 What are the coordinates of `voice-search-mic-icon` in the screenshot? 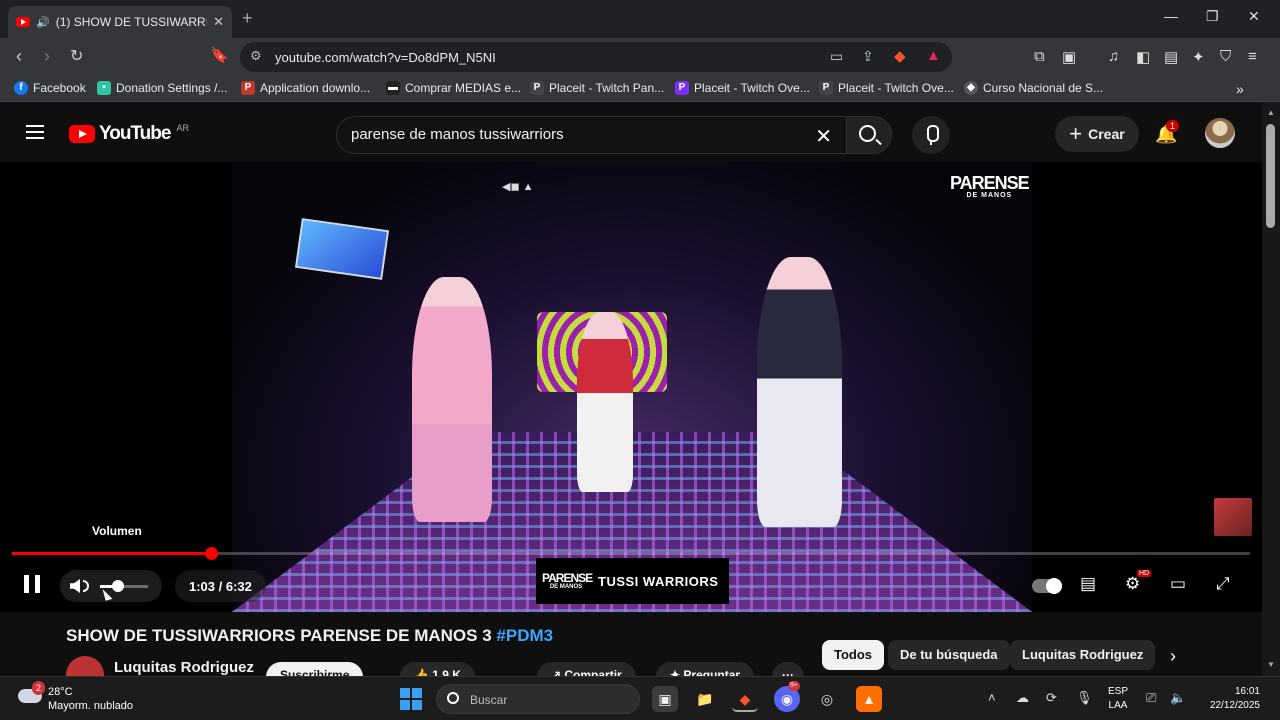 It's located at (931, 135).